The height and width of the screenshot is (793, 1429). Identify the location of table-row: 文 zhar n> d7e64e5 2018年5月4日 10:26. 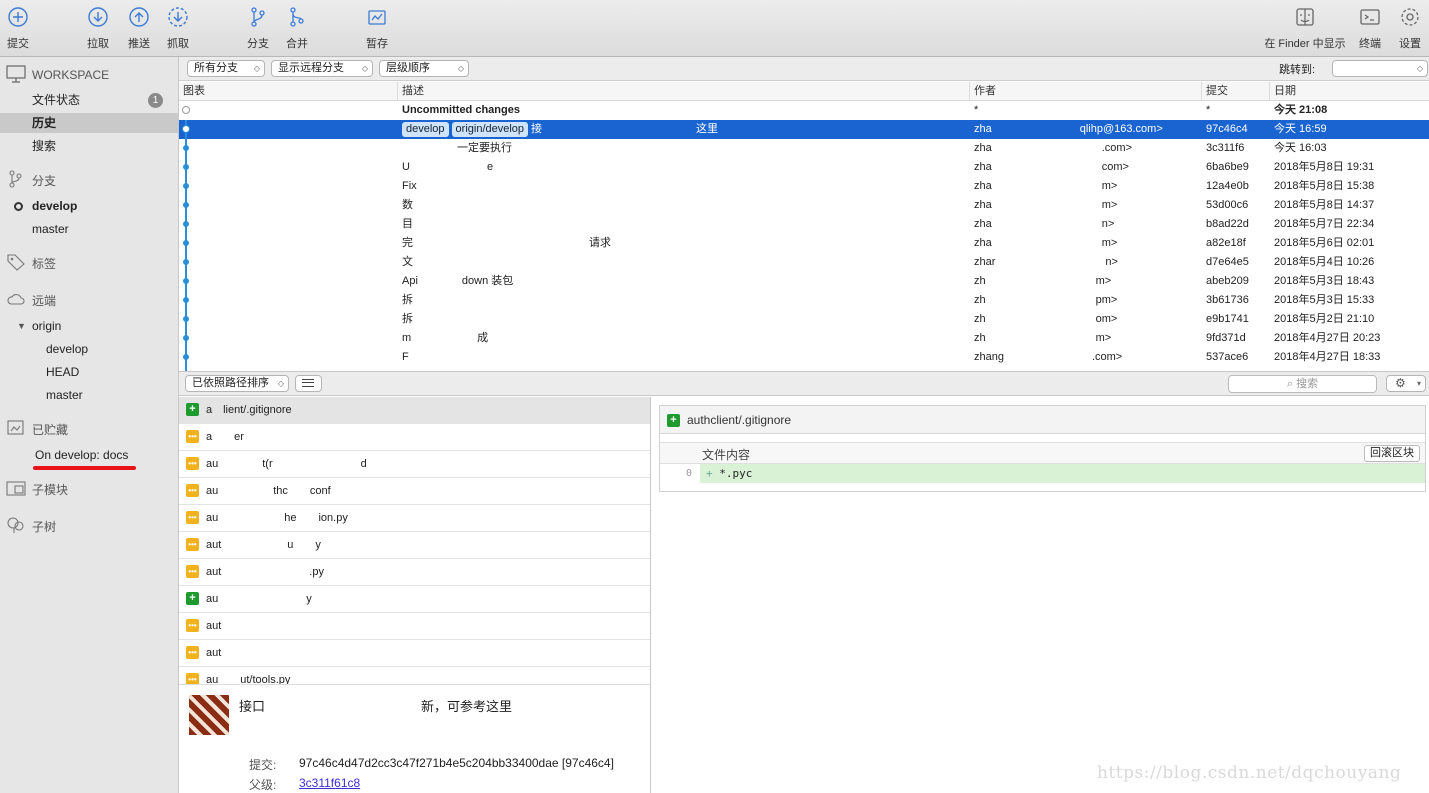
(804, 262).